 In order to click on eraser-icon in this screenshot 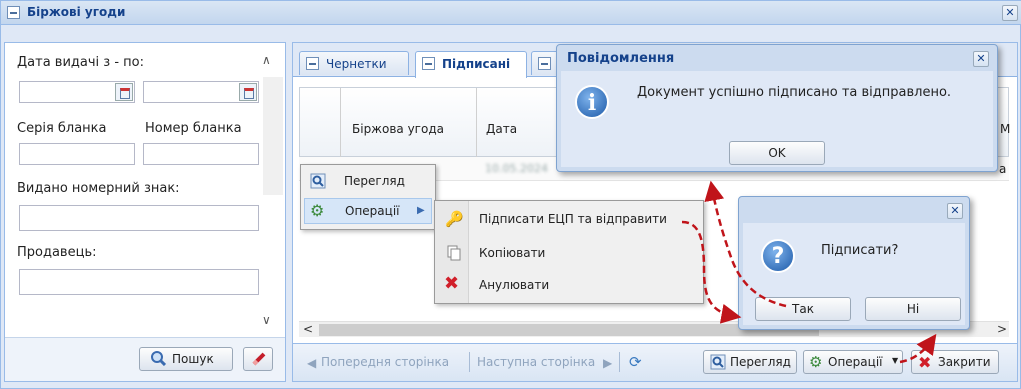, I will do `click(259, 360)`.